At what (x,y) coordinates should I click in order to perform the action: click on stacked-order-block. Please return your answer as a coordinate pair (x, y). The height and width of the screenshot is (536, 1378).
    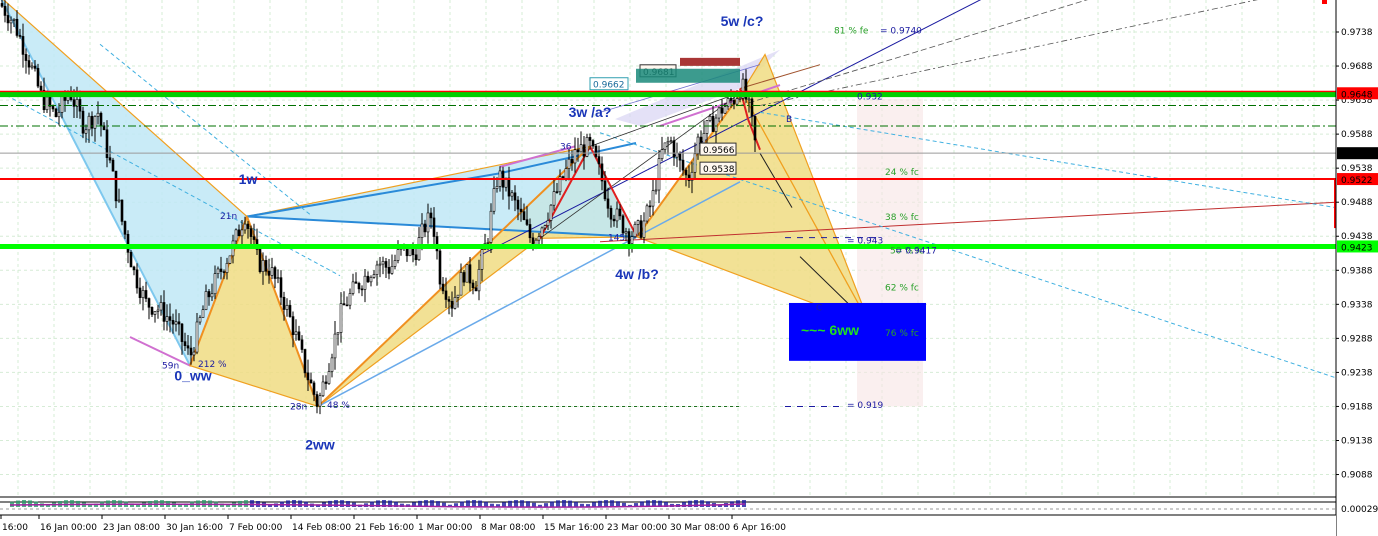
    Looking at the image, I should click on (688, 75).